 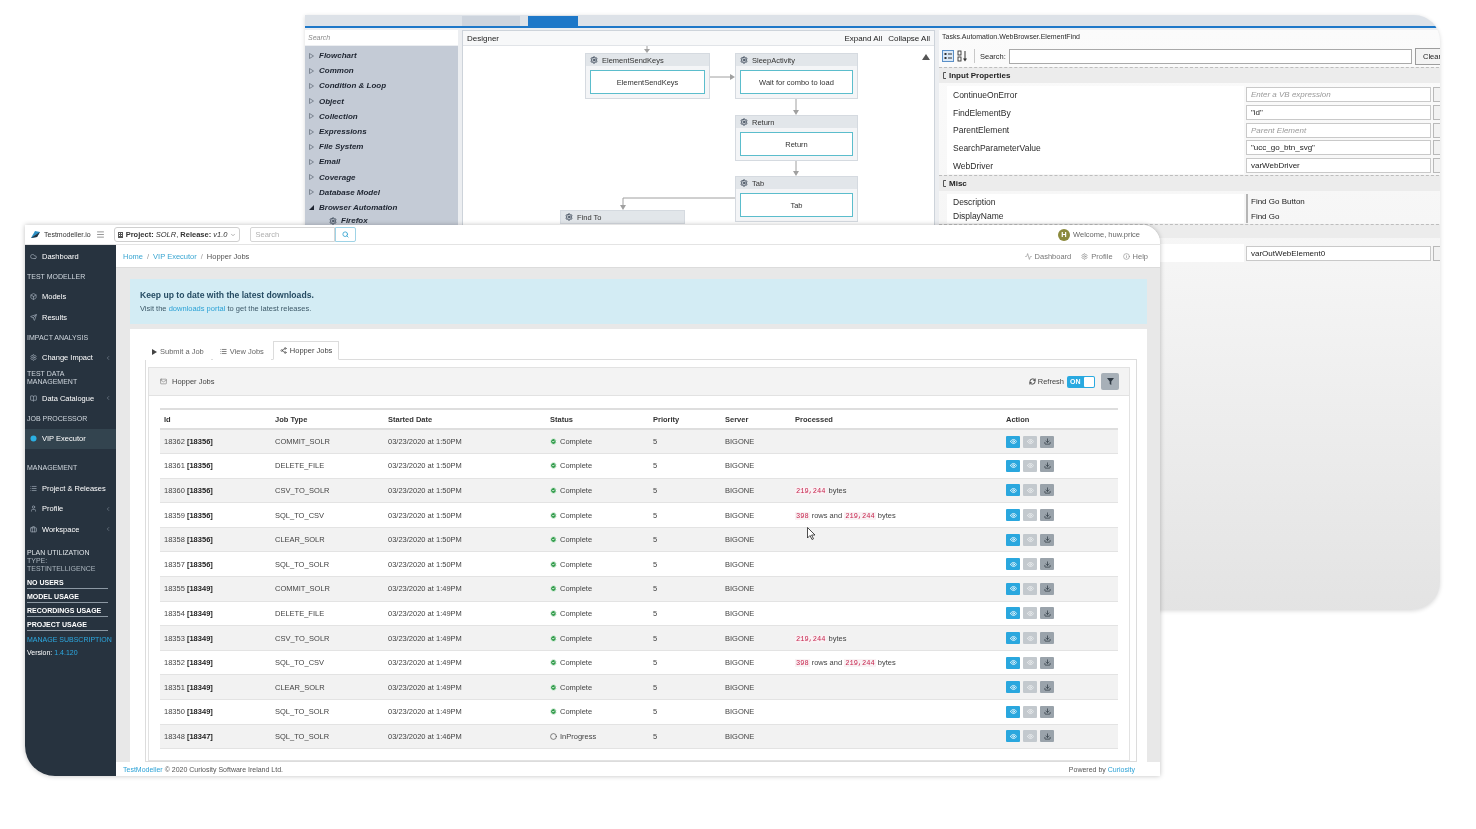 I want to click on empty-circle-icon, so click(x=553, y=736).